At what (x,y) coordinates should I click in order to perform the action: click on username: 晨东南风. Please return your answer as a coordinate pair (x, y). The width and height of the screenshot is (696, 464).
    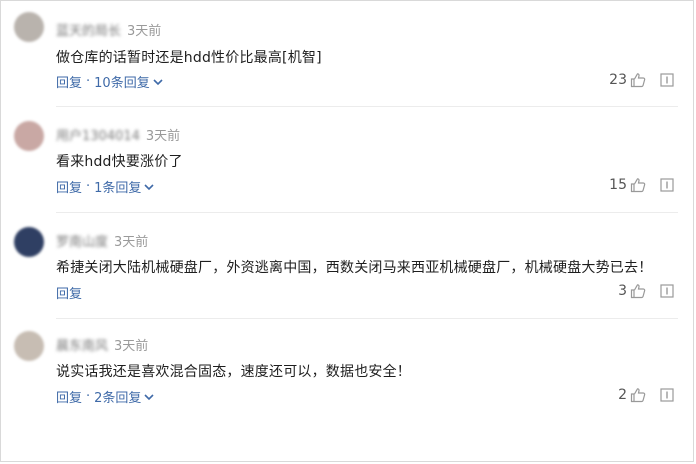
    Looking at the image, I should click on (82, 346).